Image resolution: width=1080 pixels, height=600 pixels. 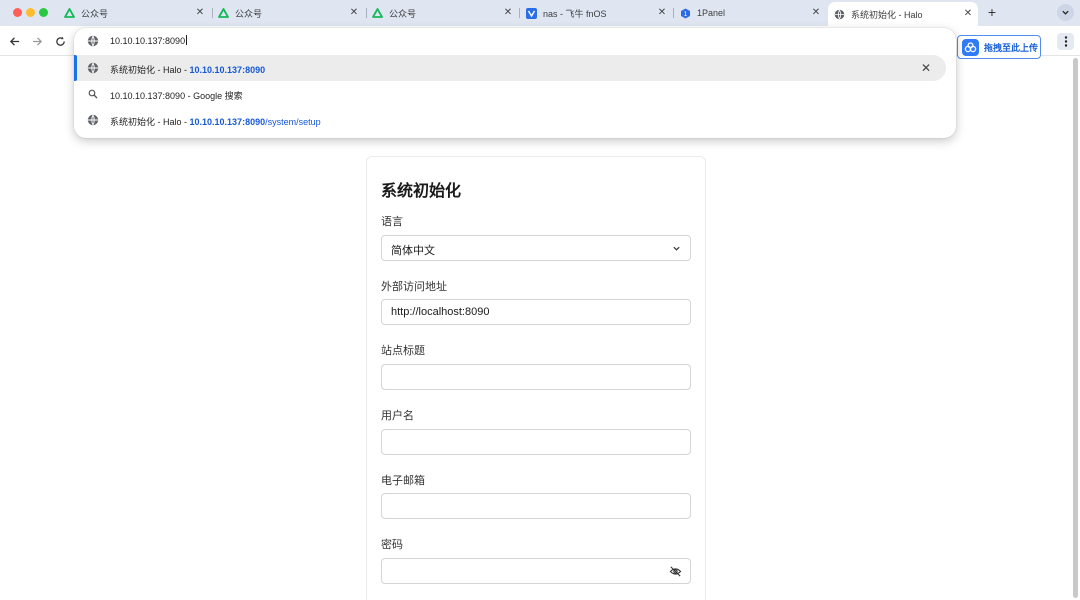 I want to click on username-input, so click(x=536, y=442).